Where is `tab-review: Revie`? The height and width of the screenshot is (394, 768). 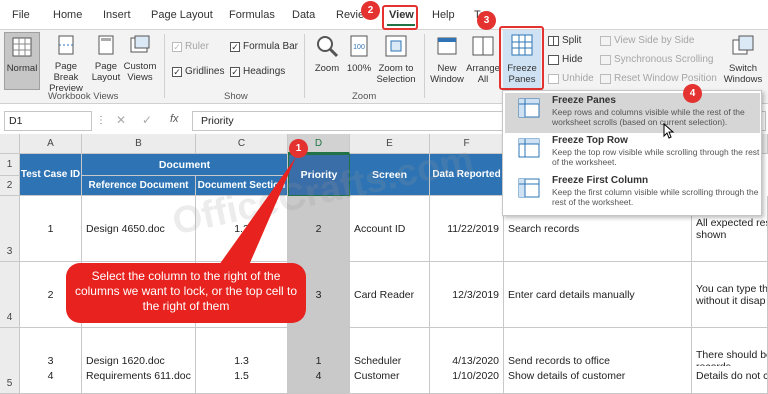
tab-review: Revie is located at coordinates (350, 15).